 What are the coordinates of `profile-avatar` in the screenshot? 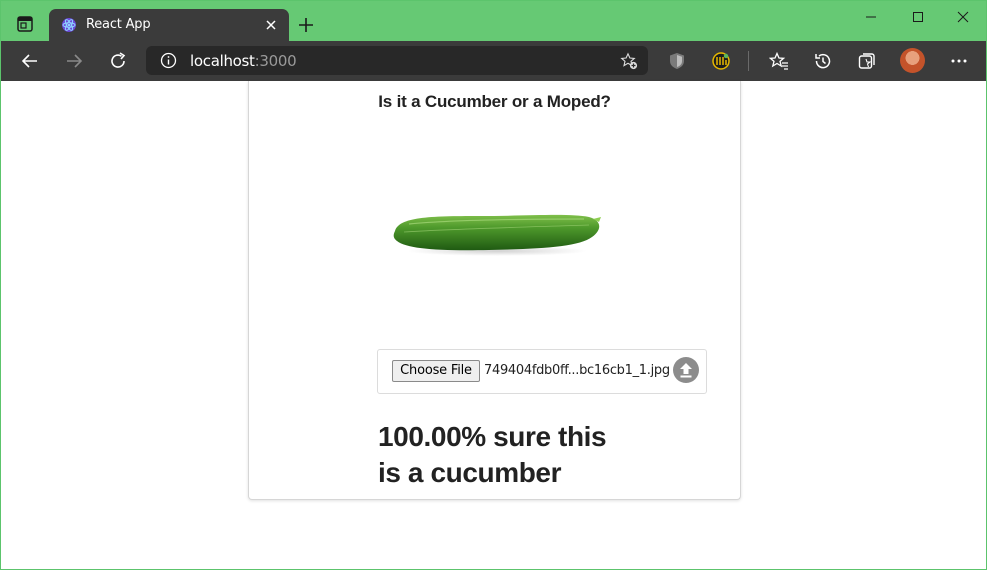 It's located at (912, 60).